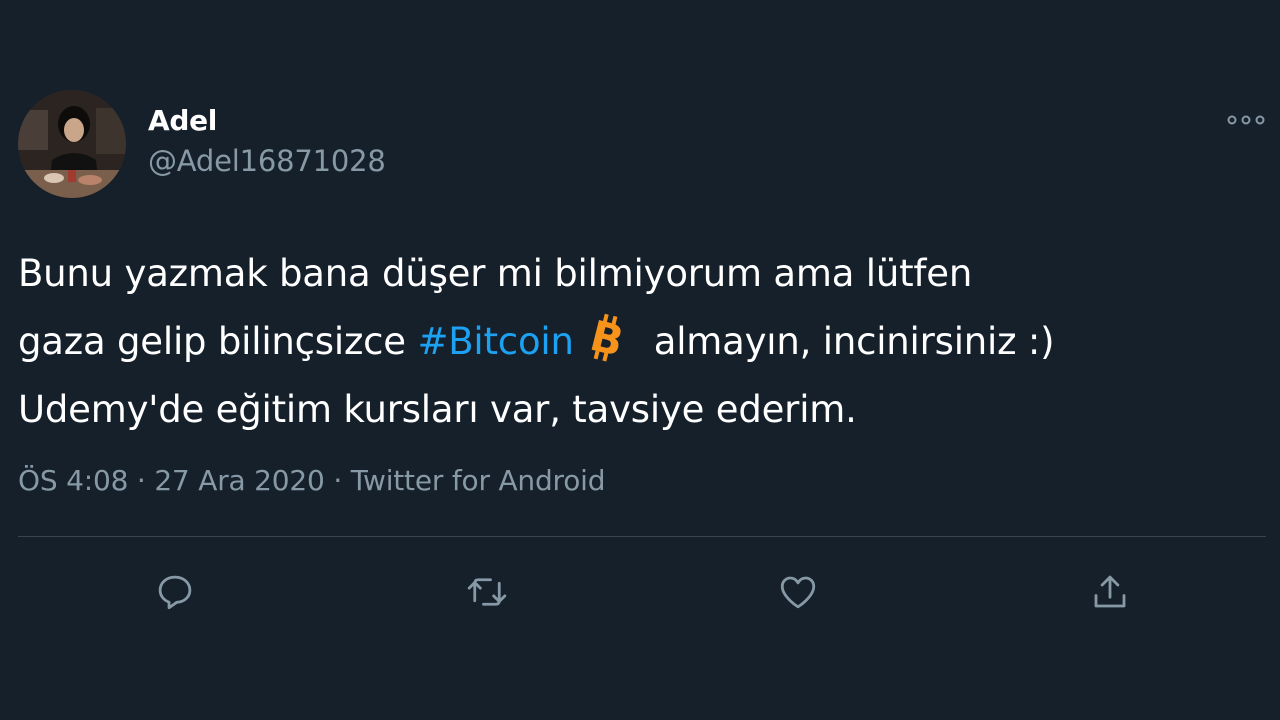 This screenshot has width=1280, height=720. I want to click on profile-photo, so click(72, 144).